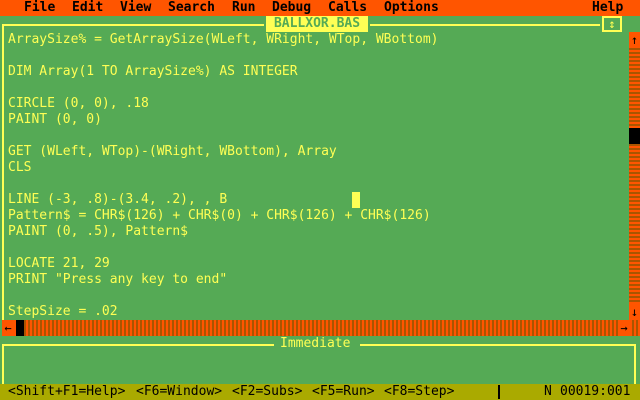 This screenshot has height=400, width=640. What do you see at coordinates (267, 392) in the screenshot?
I see `status-subs-hint: <F2=Subs>` at bounding box center [267, 392].